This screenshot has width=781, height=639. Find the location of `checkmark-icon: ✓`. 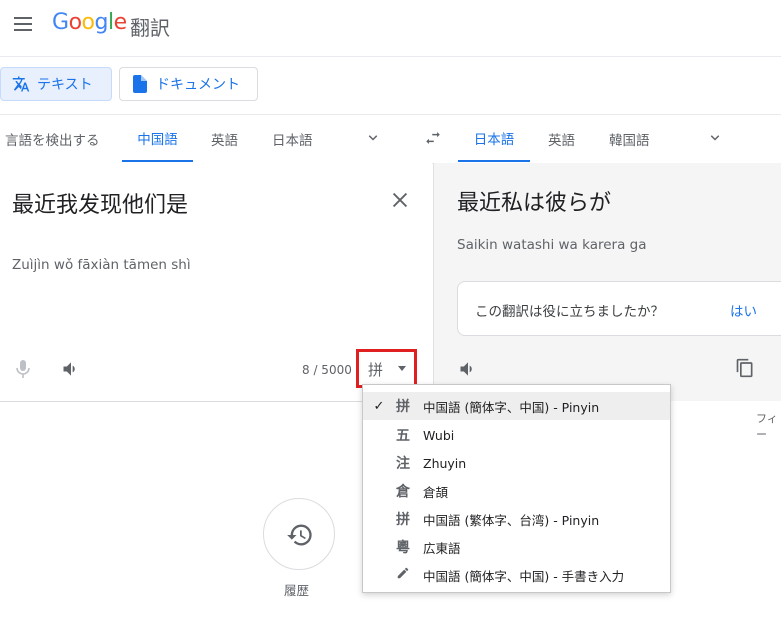

checkmark-icon: ✓ is located at coordinates (379, 406).